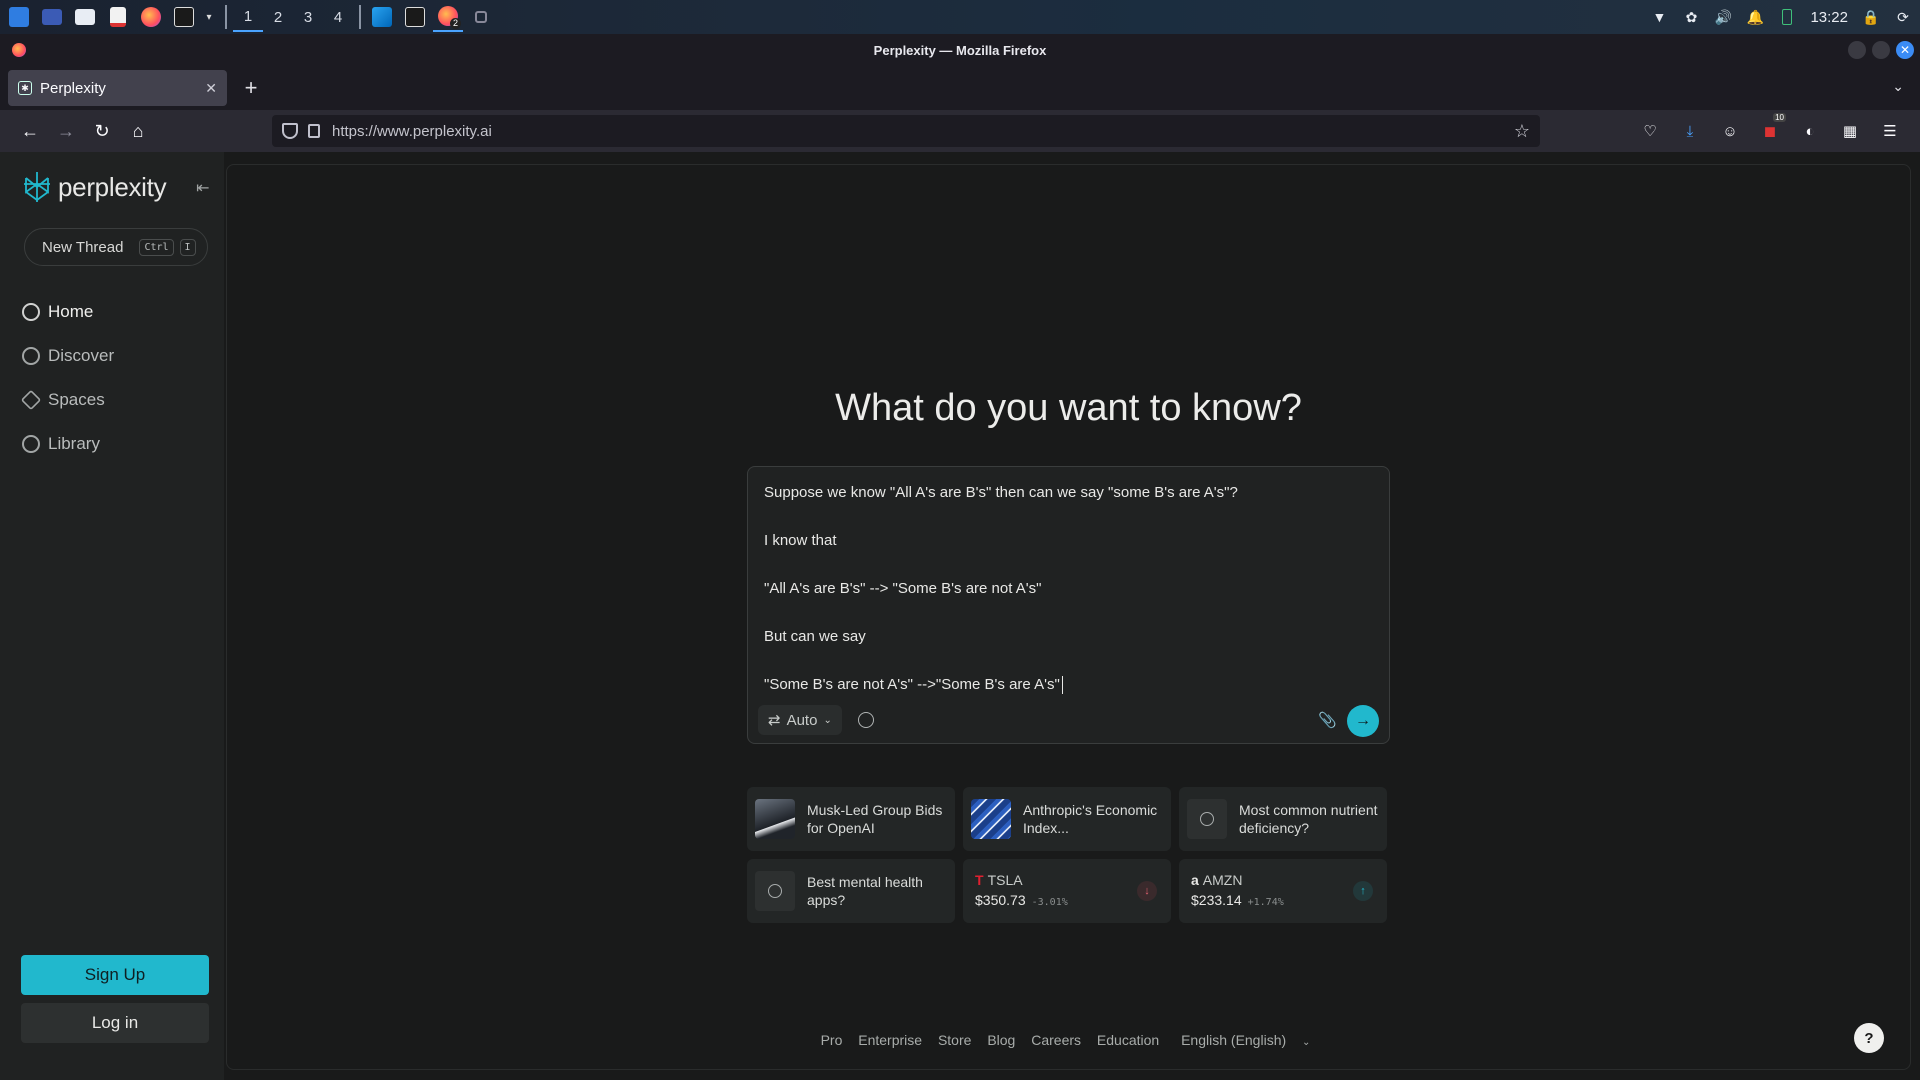  Describe the element at coordinates (85, 17) in the screenshot. I see `file-manager-icon` at that location.